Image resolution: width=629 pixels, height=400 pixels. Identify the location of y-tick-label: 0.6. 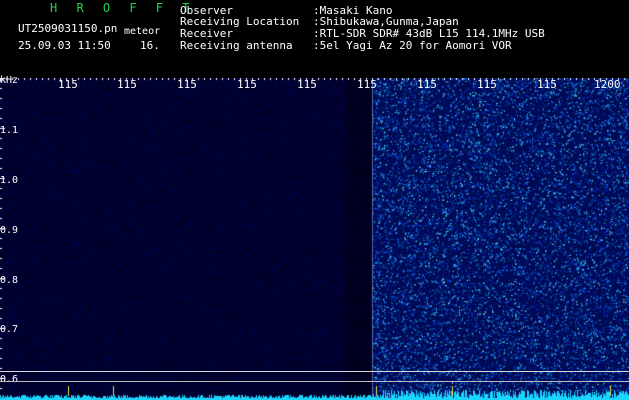
(9, 379).